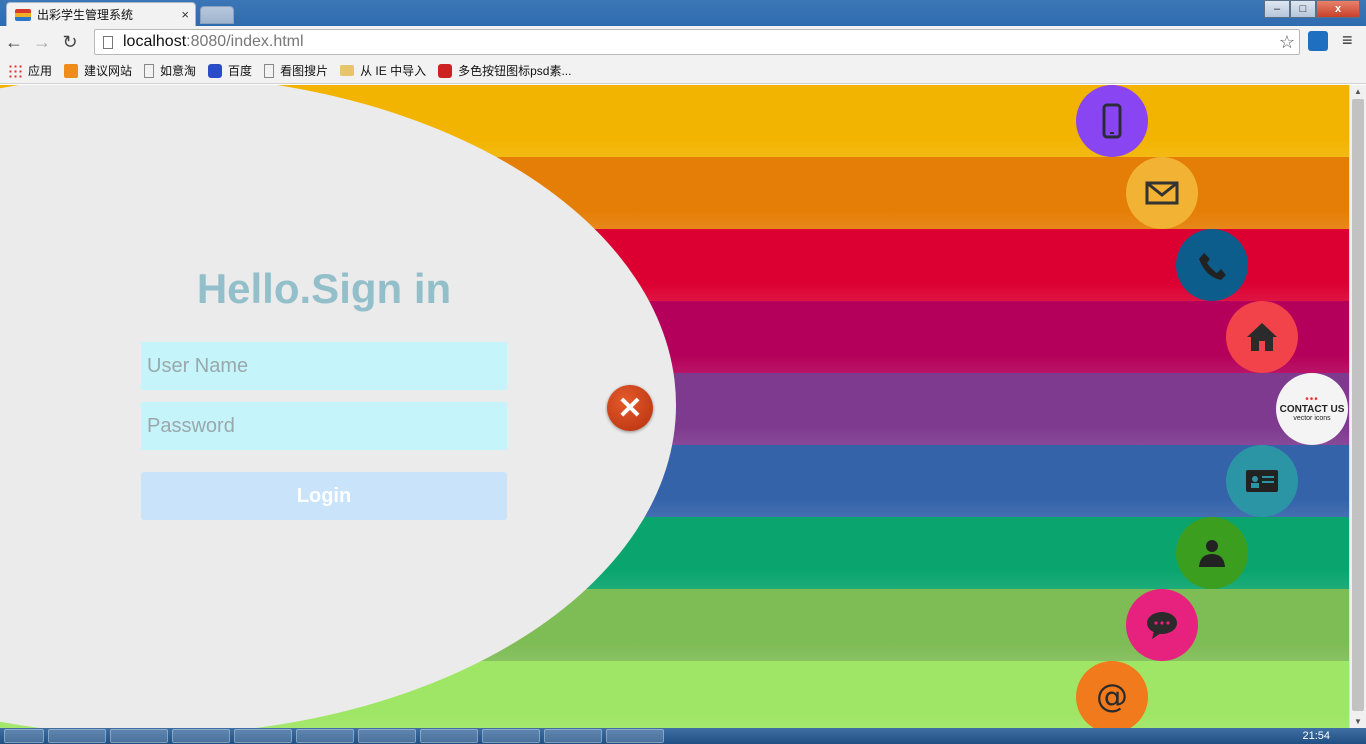 This screenshot has width=1366, height=744. What do you see at coordinates (1347, 40) in the screenshot?
I see `menu-icon: ≡` at bounding box center [1347, 40].